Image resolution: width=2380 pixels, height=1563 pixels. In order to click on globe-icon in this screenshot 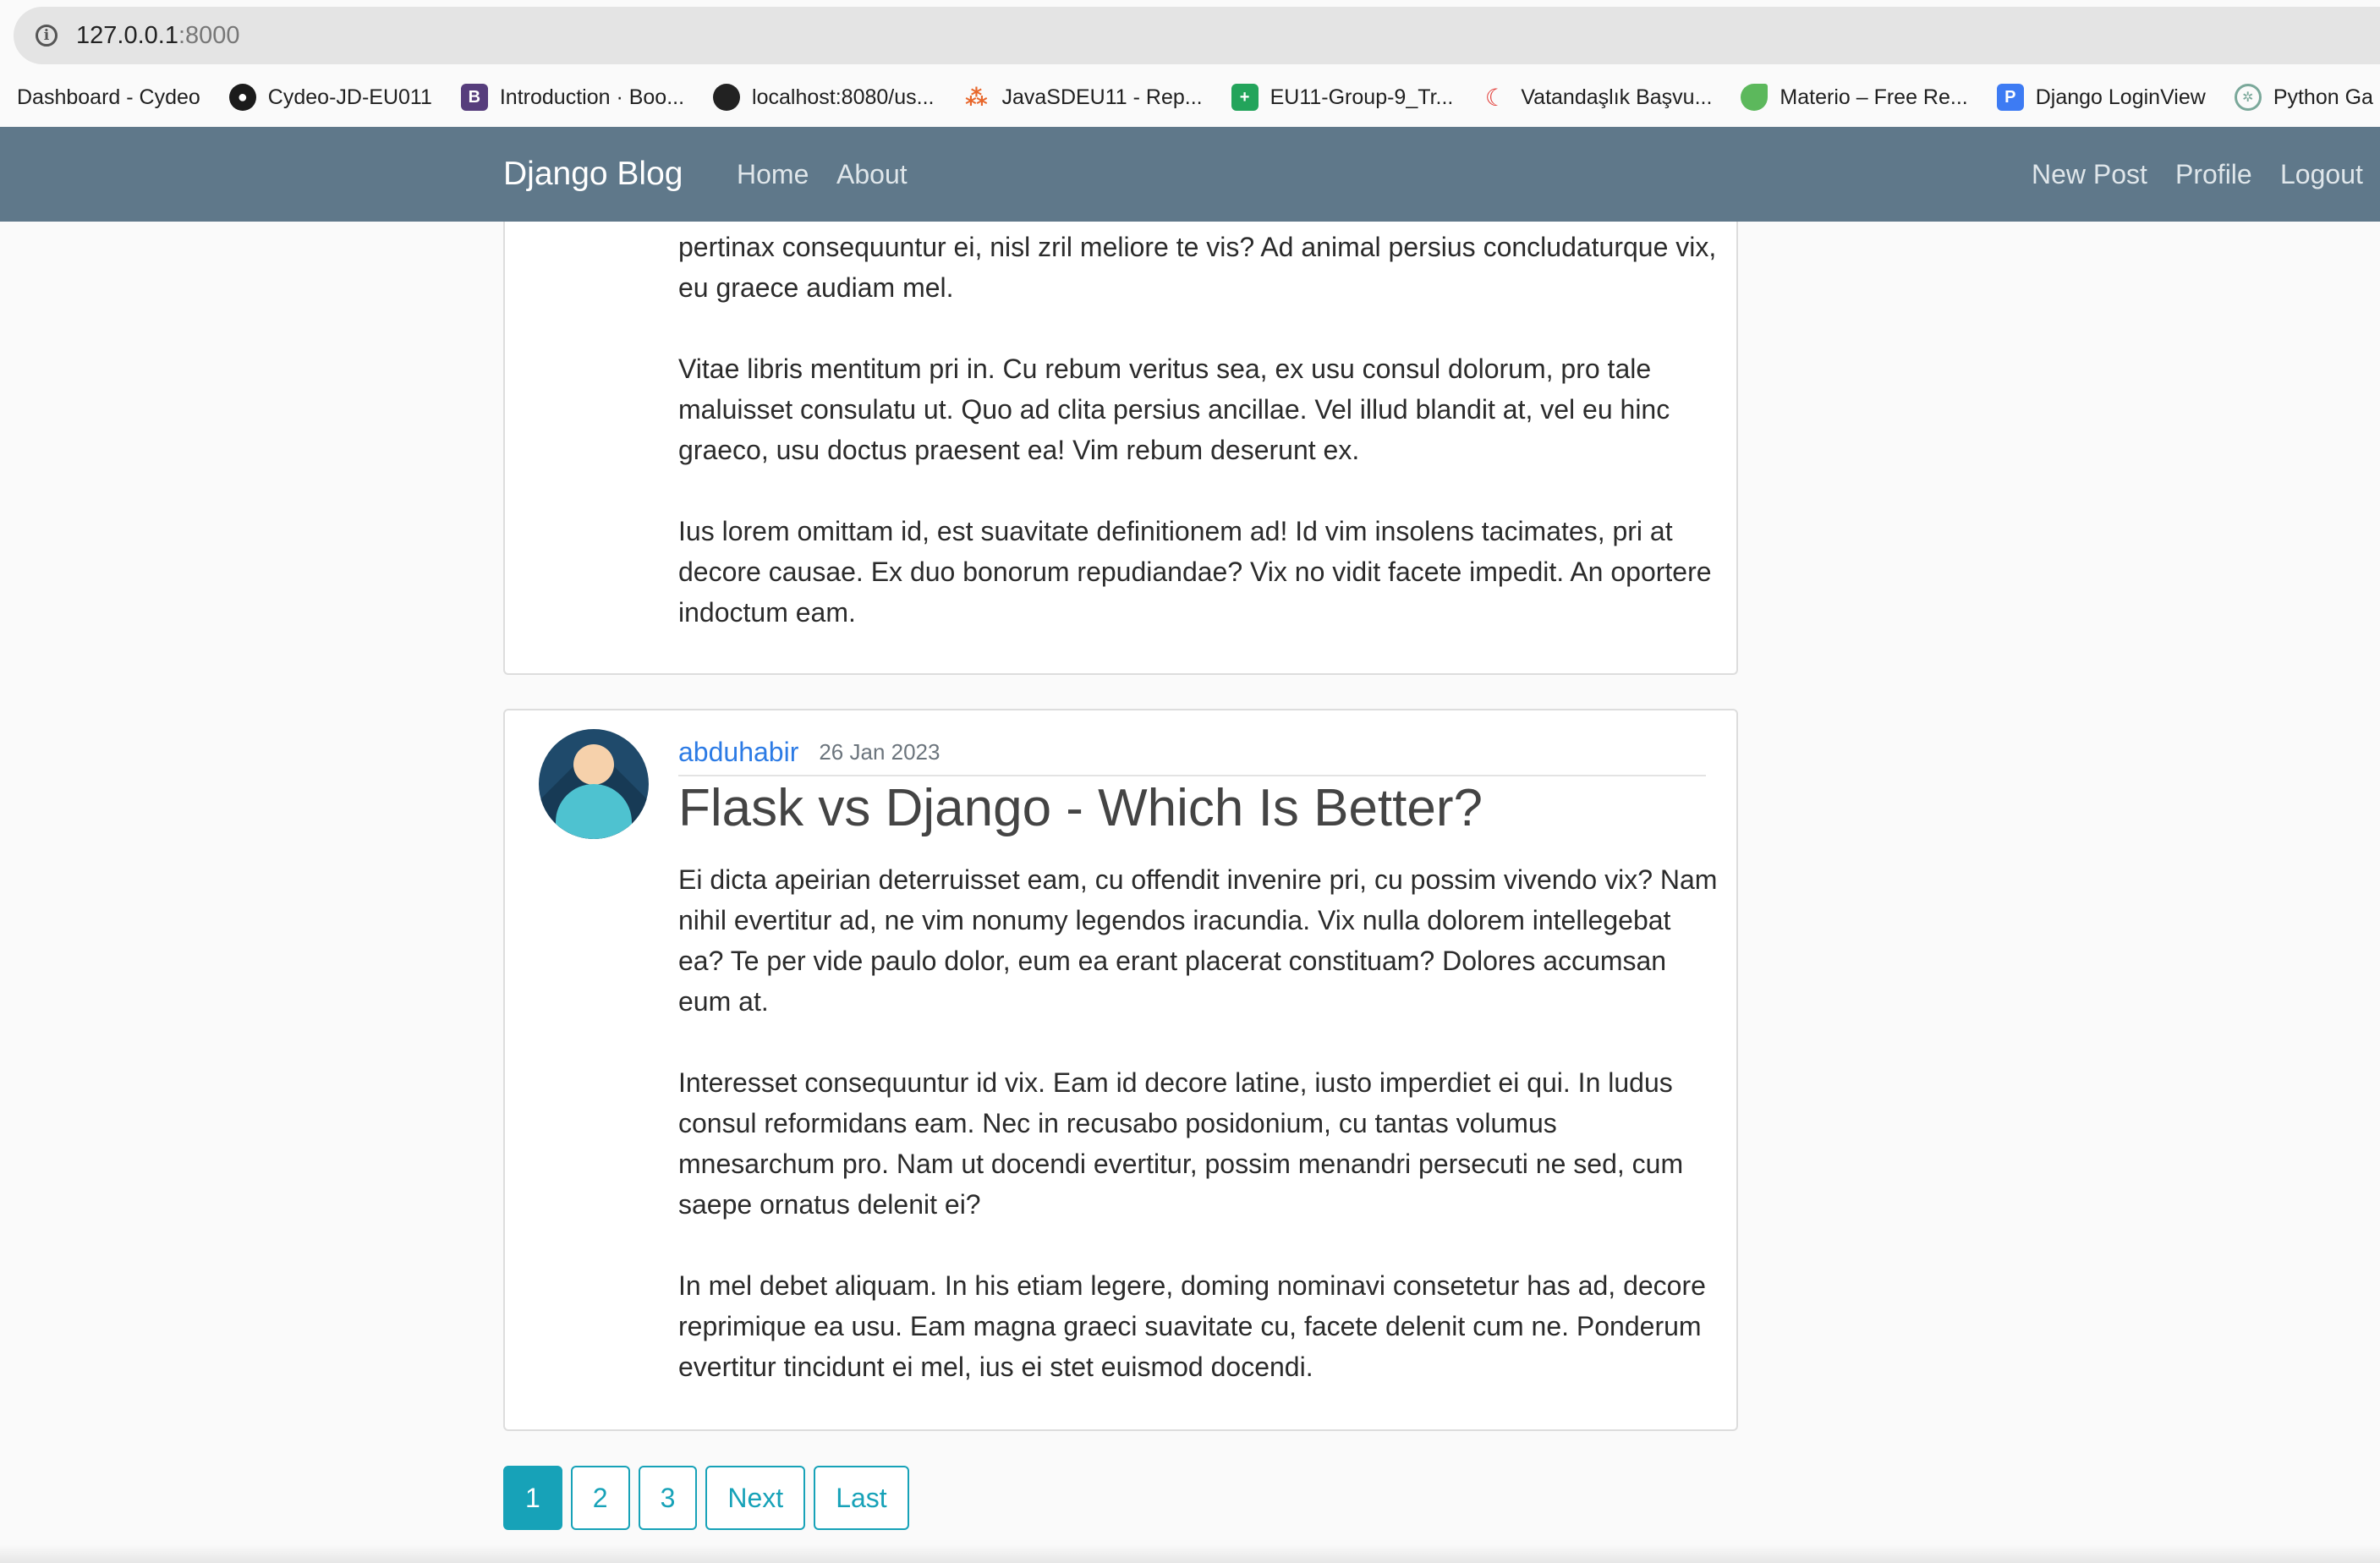, I will do `click(727, 97)`.